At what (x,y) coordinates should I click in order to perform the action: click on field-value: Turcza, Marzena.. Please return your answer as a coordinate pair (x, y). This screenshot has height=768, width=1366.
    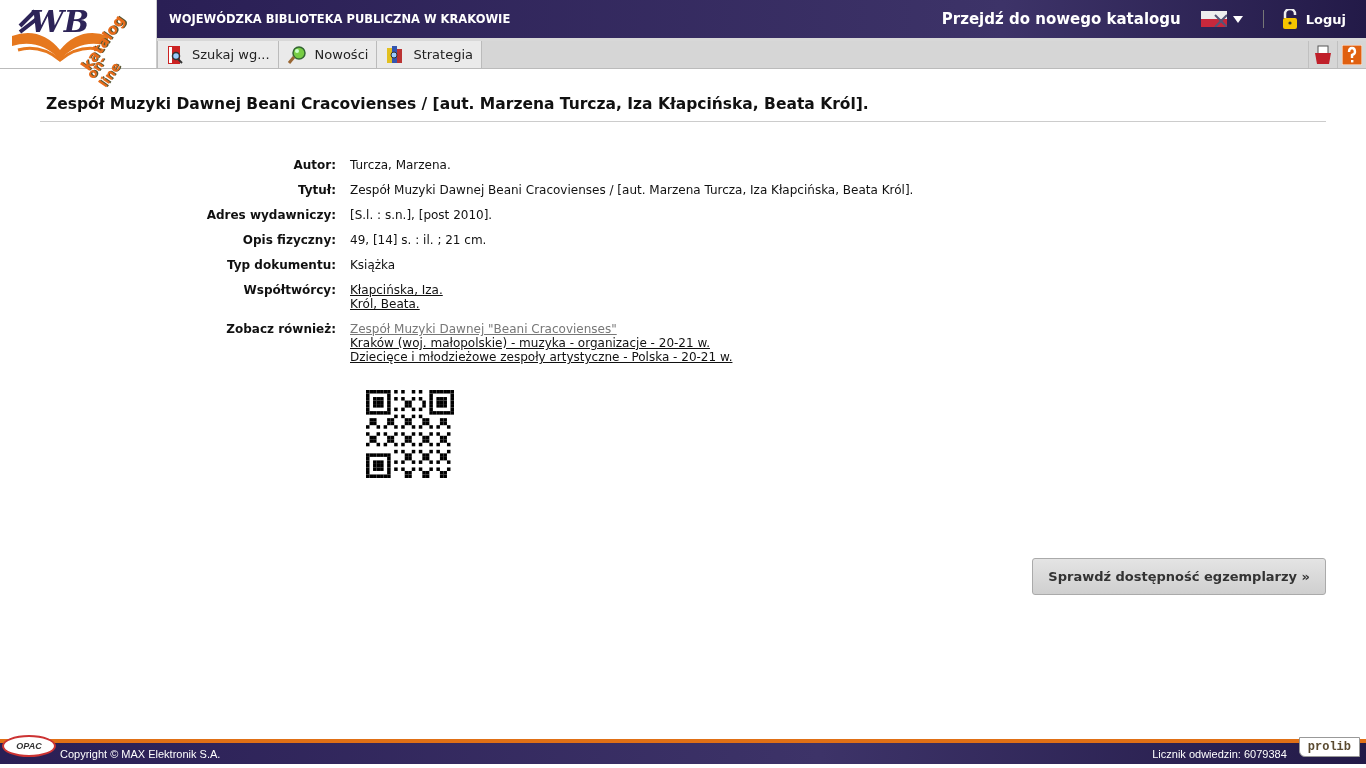
    Looking at the image, I should click on (400, 165).